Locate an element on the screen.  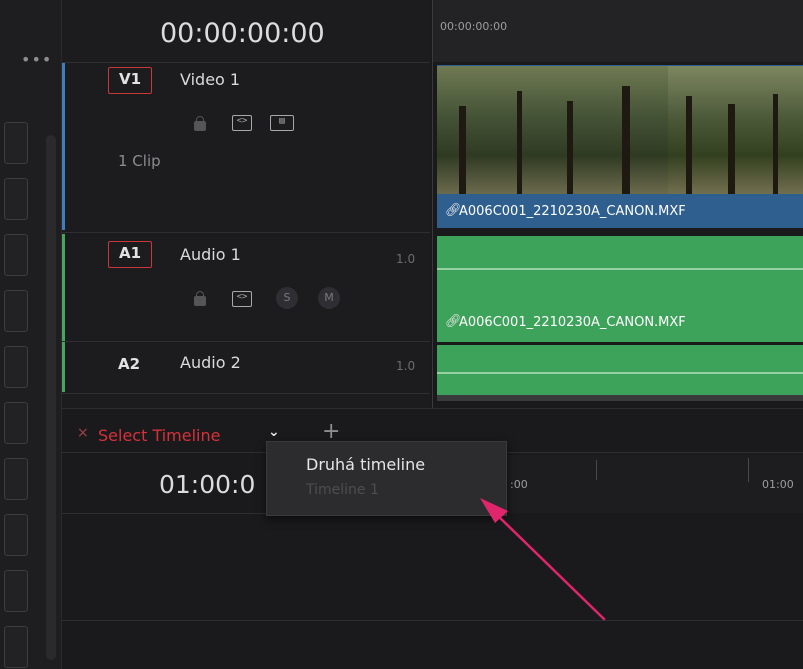
track-name-audio-1: Audio 1 is located at coordinates (210, 254).